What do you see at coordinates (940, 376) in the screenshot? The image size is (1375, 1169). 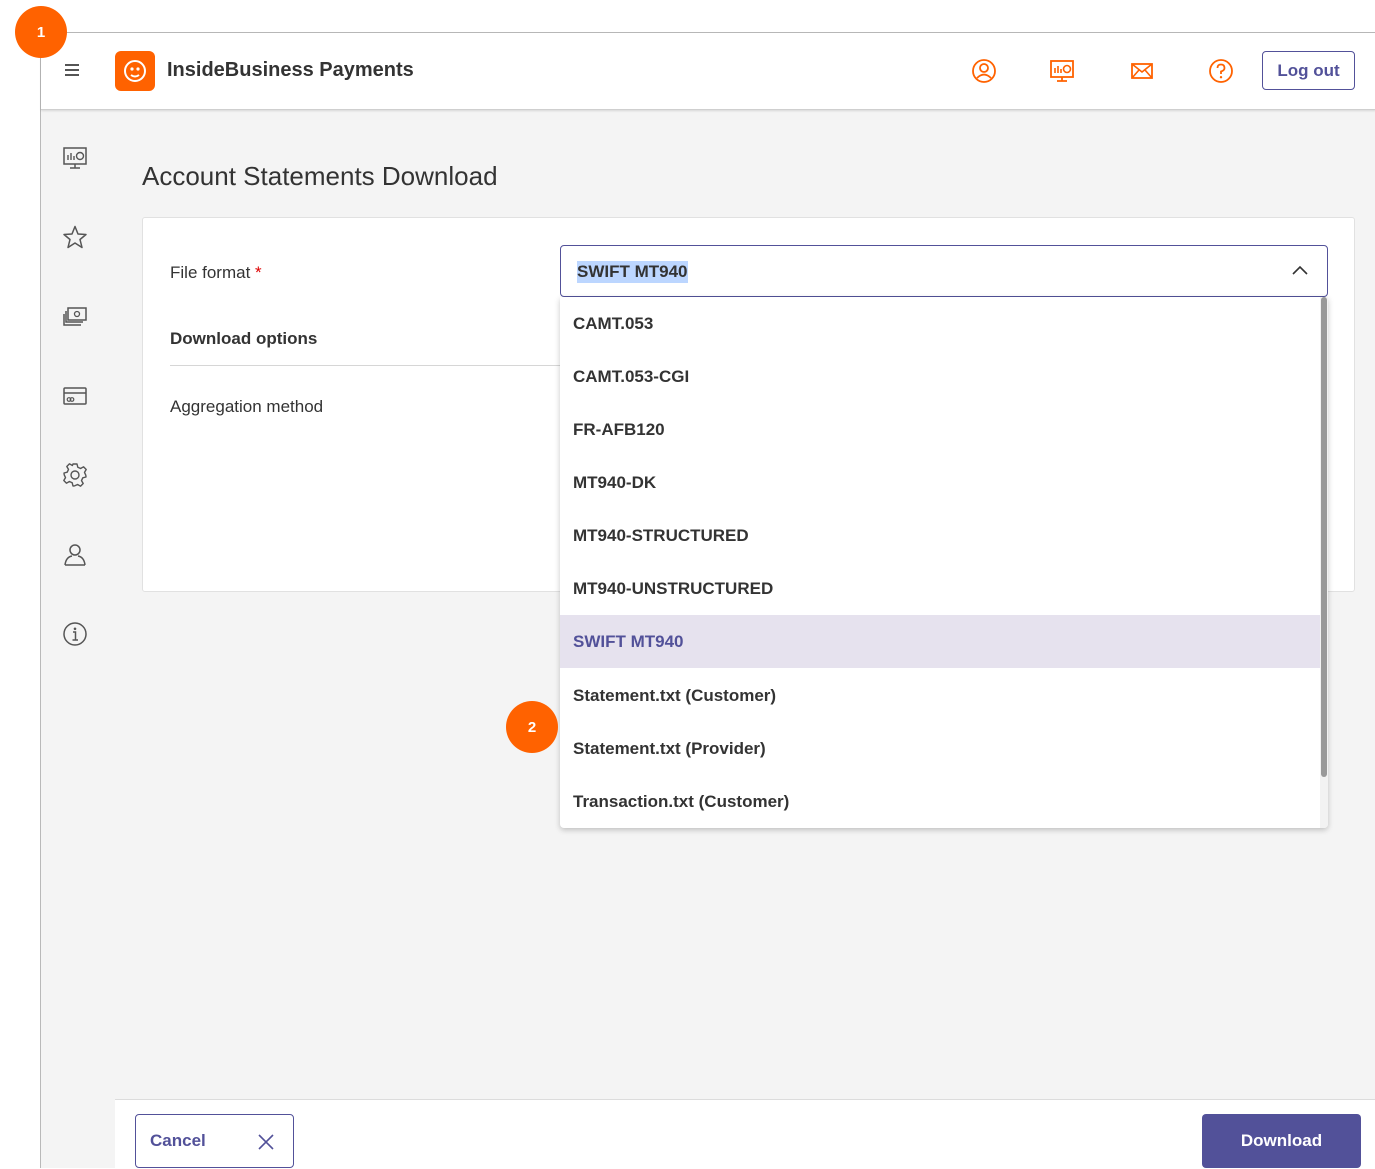 I see `dropdown-option: CAMT.053-CGI` at bounding box center [940, 376].